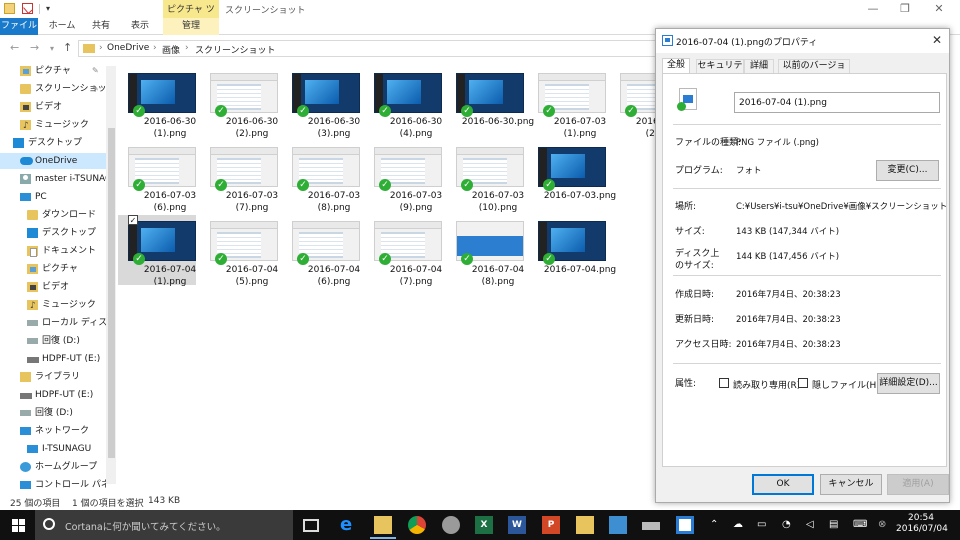 This screenshot has width=960, height=540. I want to click on file-tile: ✓2016-07-03 (2).png, so click(634, 103).